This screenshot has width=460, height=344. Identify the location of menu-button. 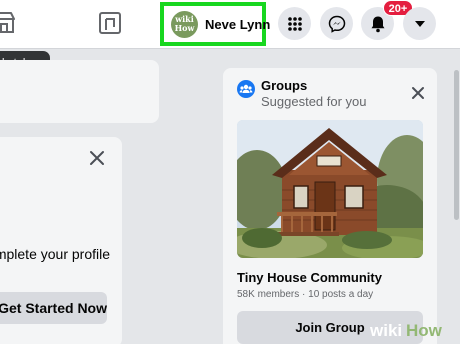
(294, 23).